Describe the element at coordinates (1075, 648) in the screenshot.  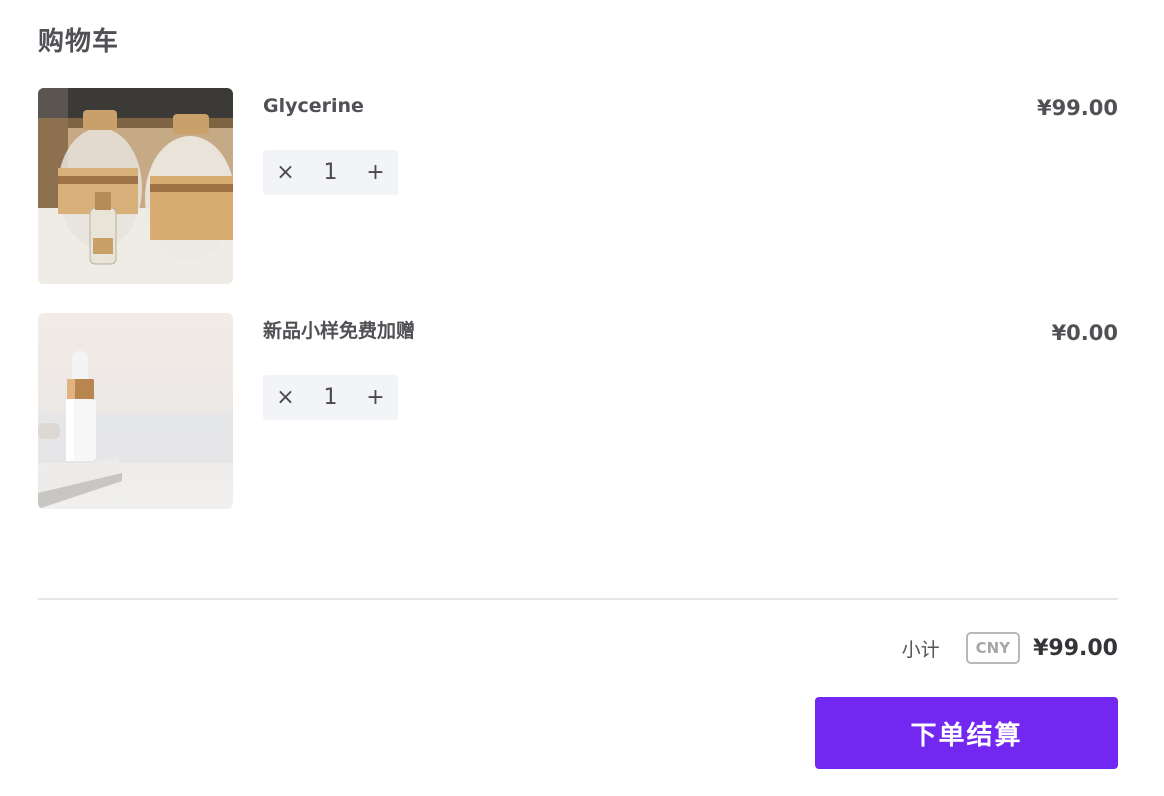
I see `subtotal-amount: ¥99.00` at that location.